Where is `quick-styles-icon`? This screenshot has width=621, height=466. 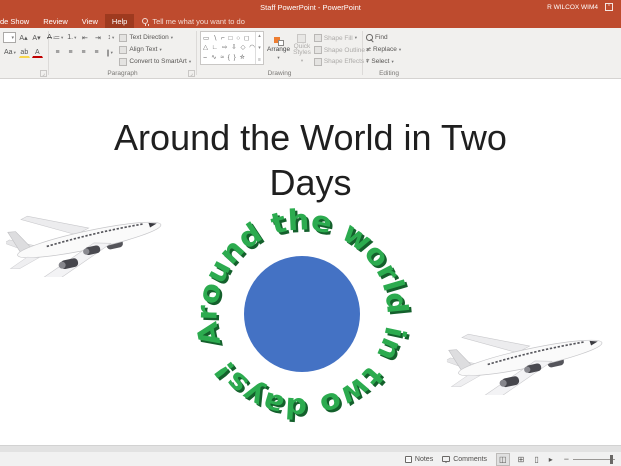 quick-styles-icon is located at coordinates (302, 38).